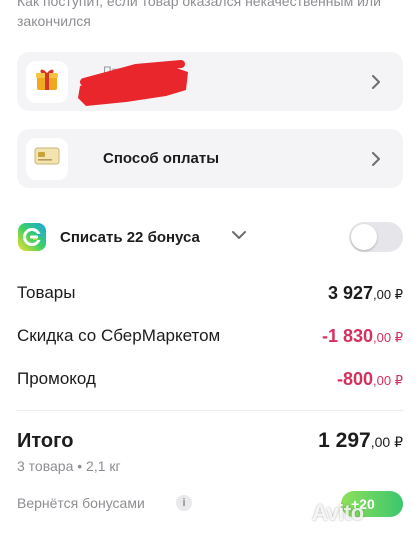  What do you see at coordinates (210, 410) in the screenshot?
I see `divider` at bounding box center [210, 410].